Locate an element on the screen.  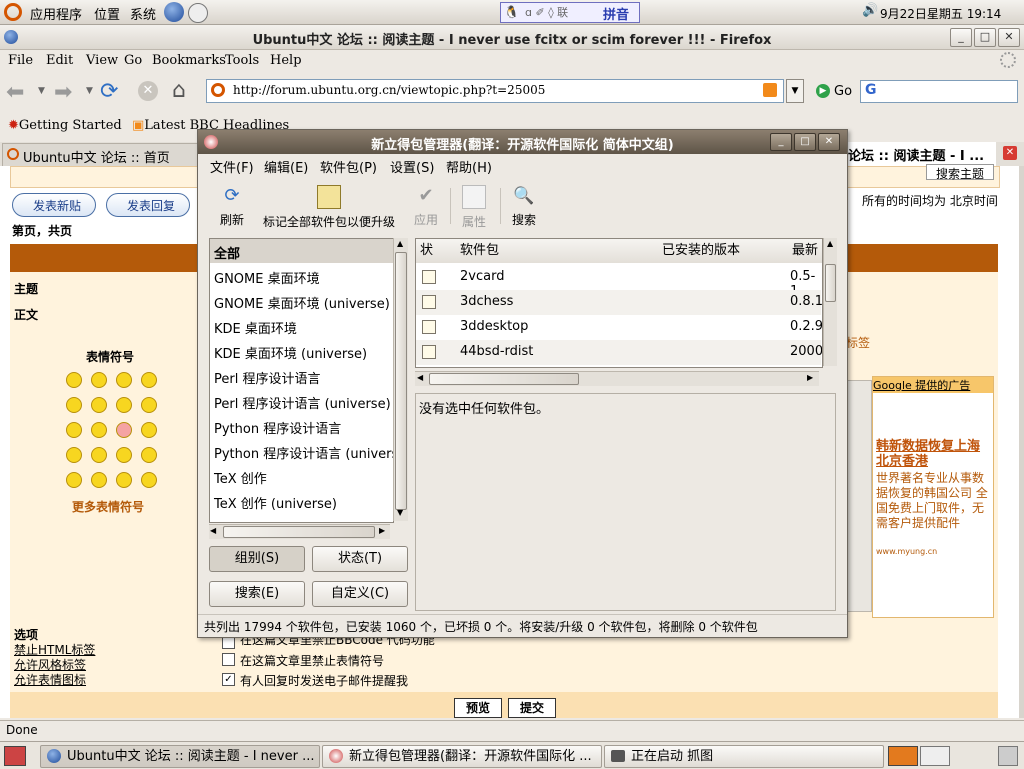
close-tab-icon: ✕ is located at coordinates (1010, 153).